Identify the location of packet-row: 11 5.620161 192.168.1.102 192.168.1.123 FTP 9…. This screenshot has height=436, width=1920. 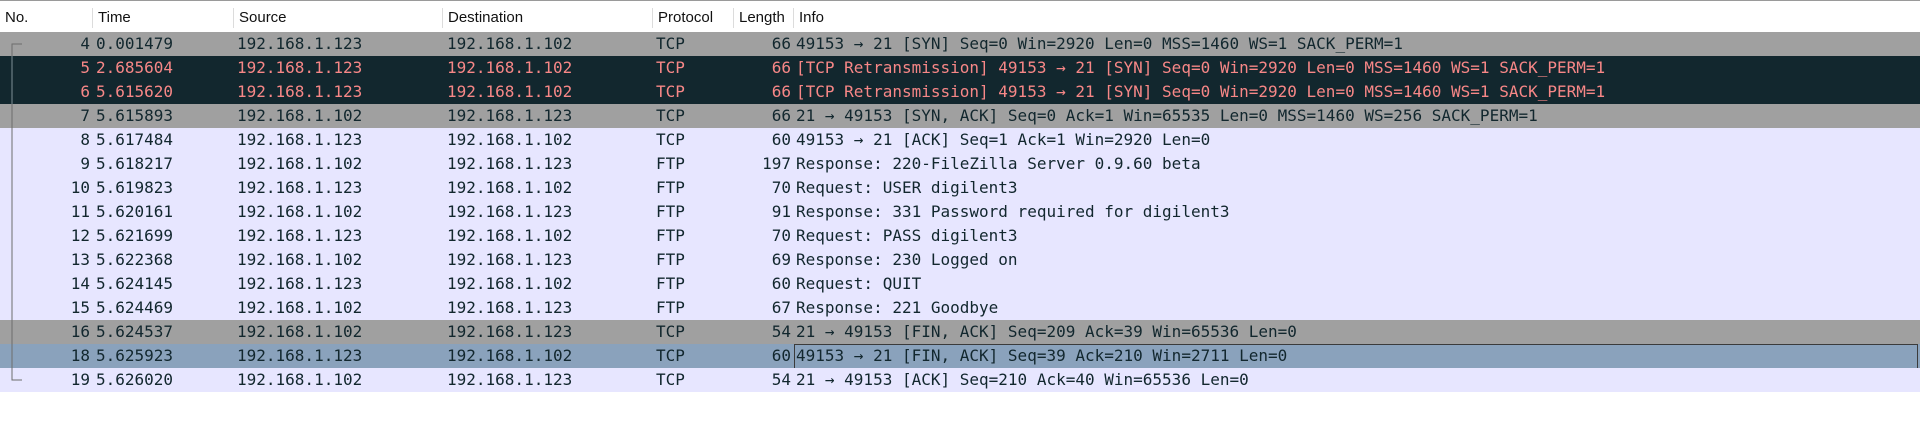
(960, 212).